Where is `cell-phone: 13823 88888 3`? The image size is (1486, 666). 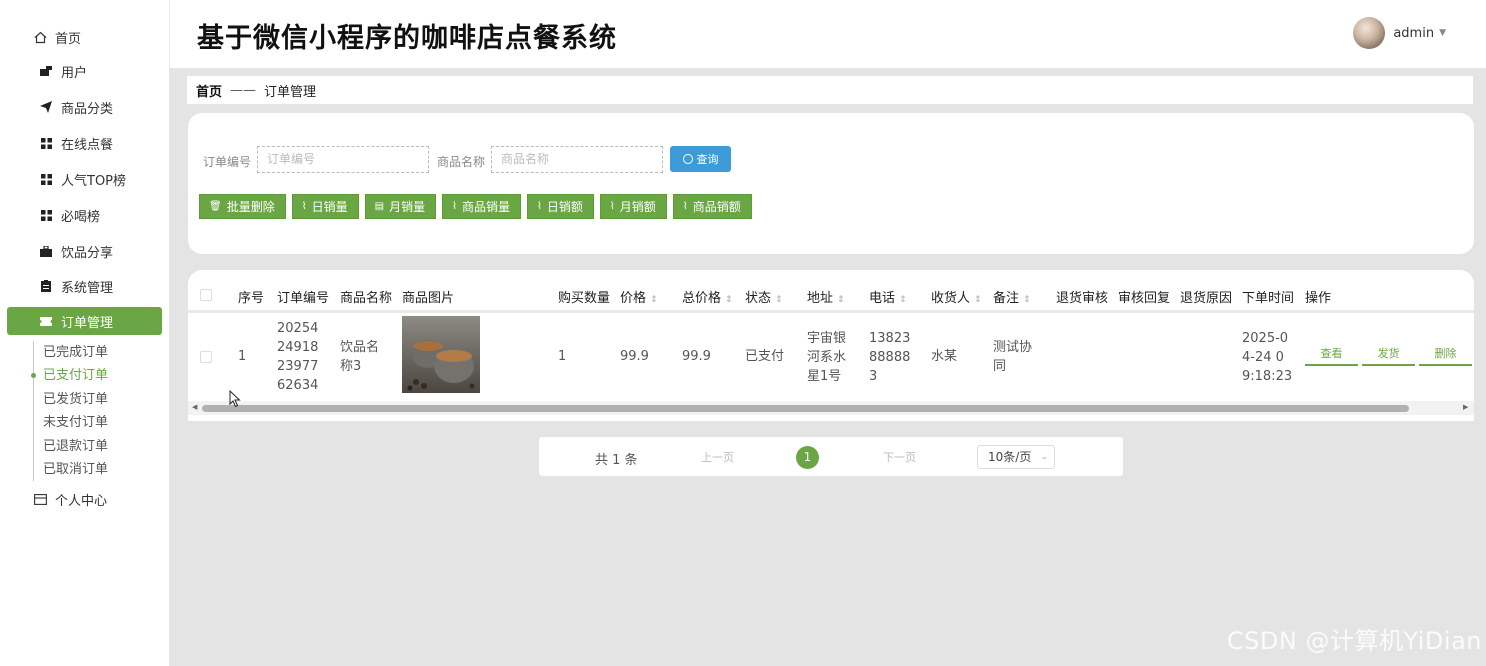 cell-phone: 13823 88888 3 is located at coordinates (889, 357).